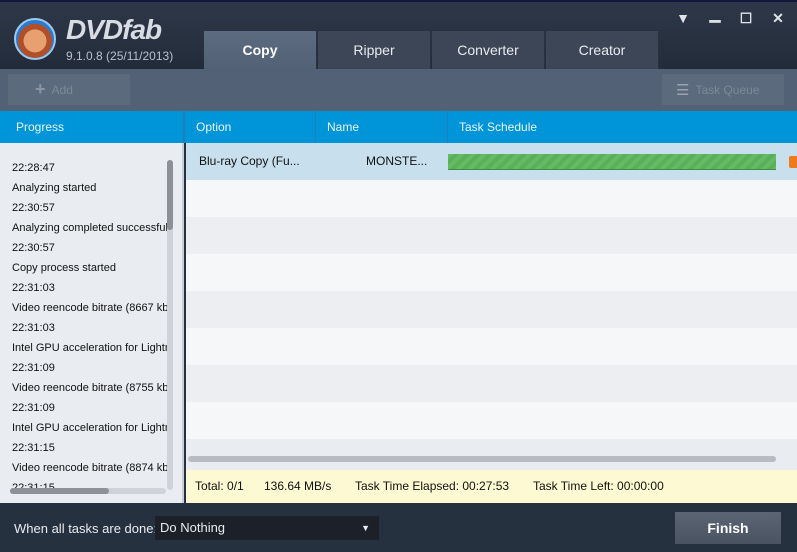 The height and width of the screenshot is (552, 797). Describe the element at coordinates (683, 90) in the screenshot. I see `list-icon: ☰` at that location.